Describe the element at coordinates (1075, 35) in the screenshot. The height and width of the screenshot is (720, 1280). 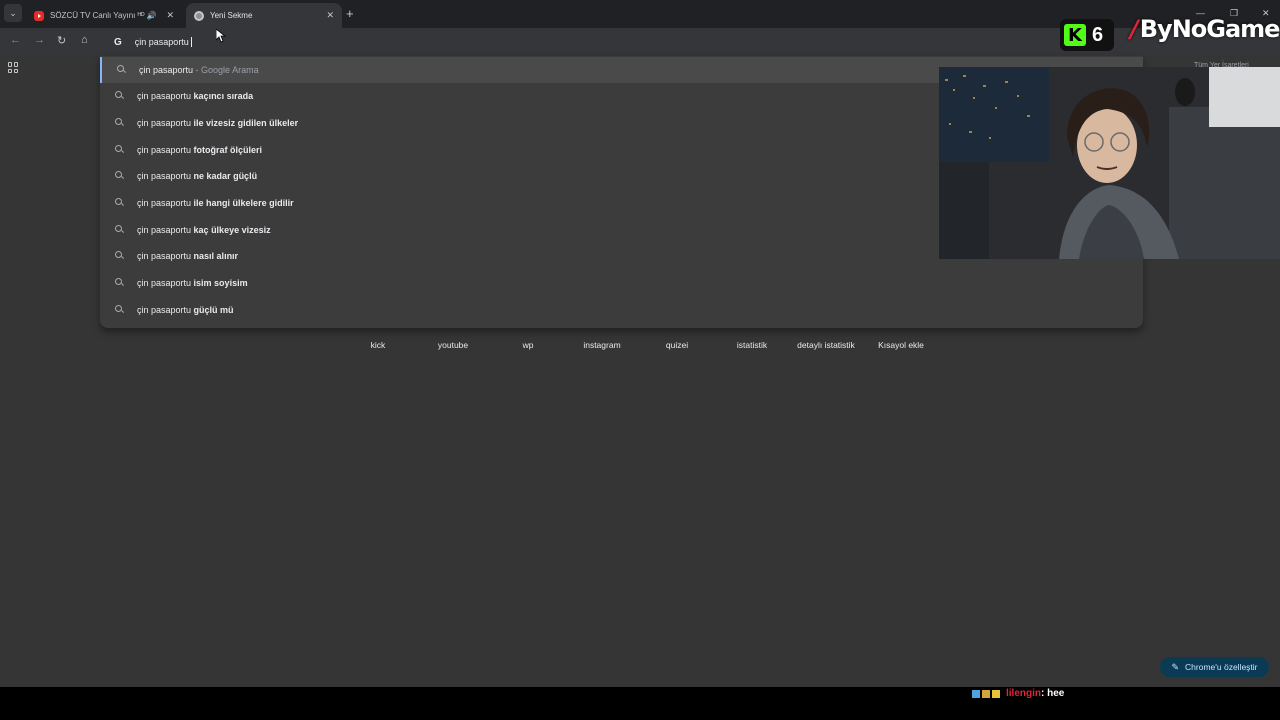
I see `kick-logo-icon: K` at that location.